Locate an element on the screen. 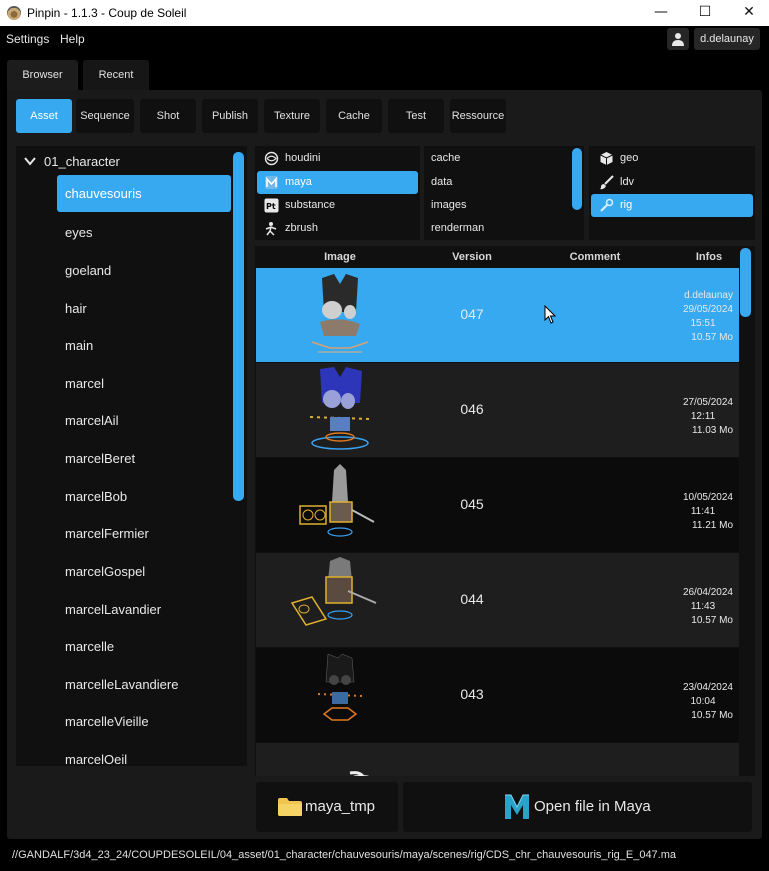 The image size is (769, 871). folder-scrollbar is located at coordinates (577, 179).